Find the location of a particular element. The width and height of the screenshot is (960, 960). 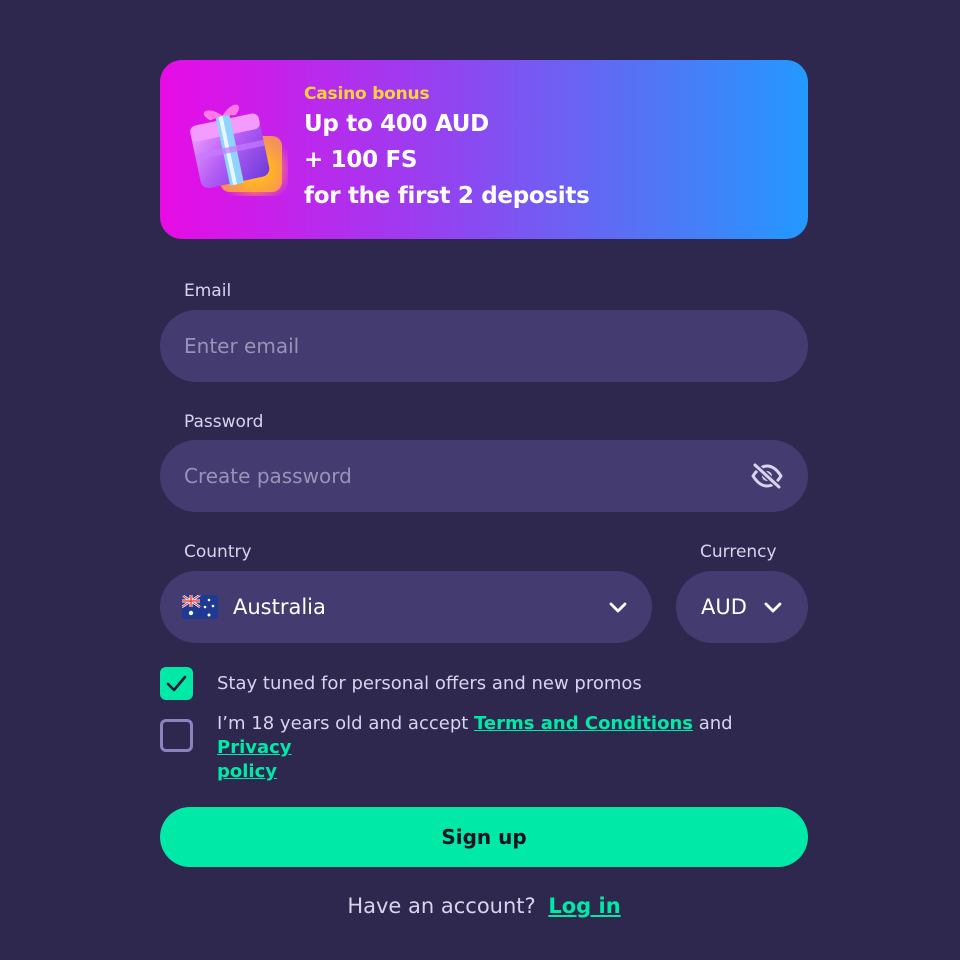

password-label: Password is located at coordinates (224, 422).